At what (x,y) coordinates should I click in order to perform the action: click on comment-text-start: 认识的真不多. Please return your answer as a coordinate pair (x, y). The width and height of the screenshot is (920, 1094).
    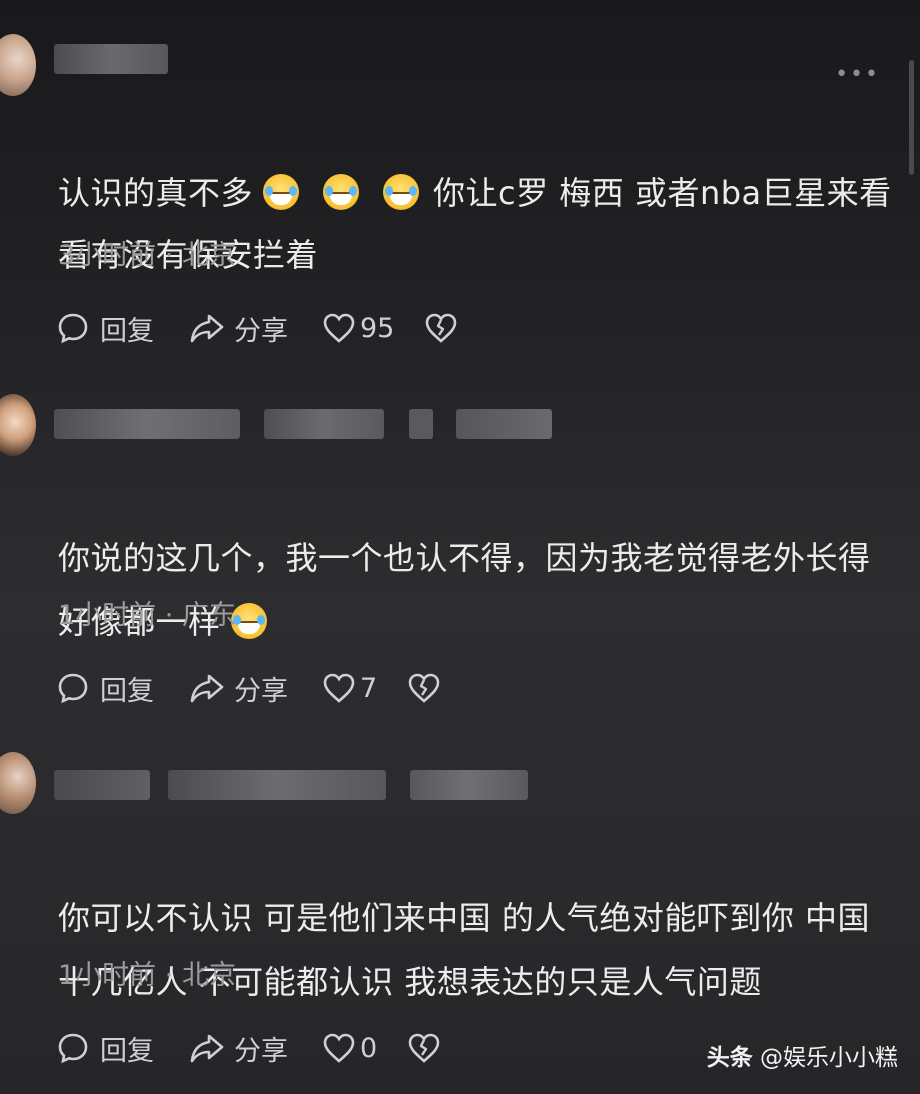
    Looking at the image, I should click on (156, 193).